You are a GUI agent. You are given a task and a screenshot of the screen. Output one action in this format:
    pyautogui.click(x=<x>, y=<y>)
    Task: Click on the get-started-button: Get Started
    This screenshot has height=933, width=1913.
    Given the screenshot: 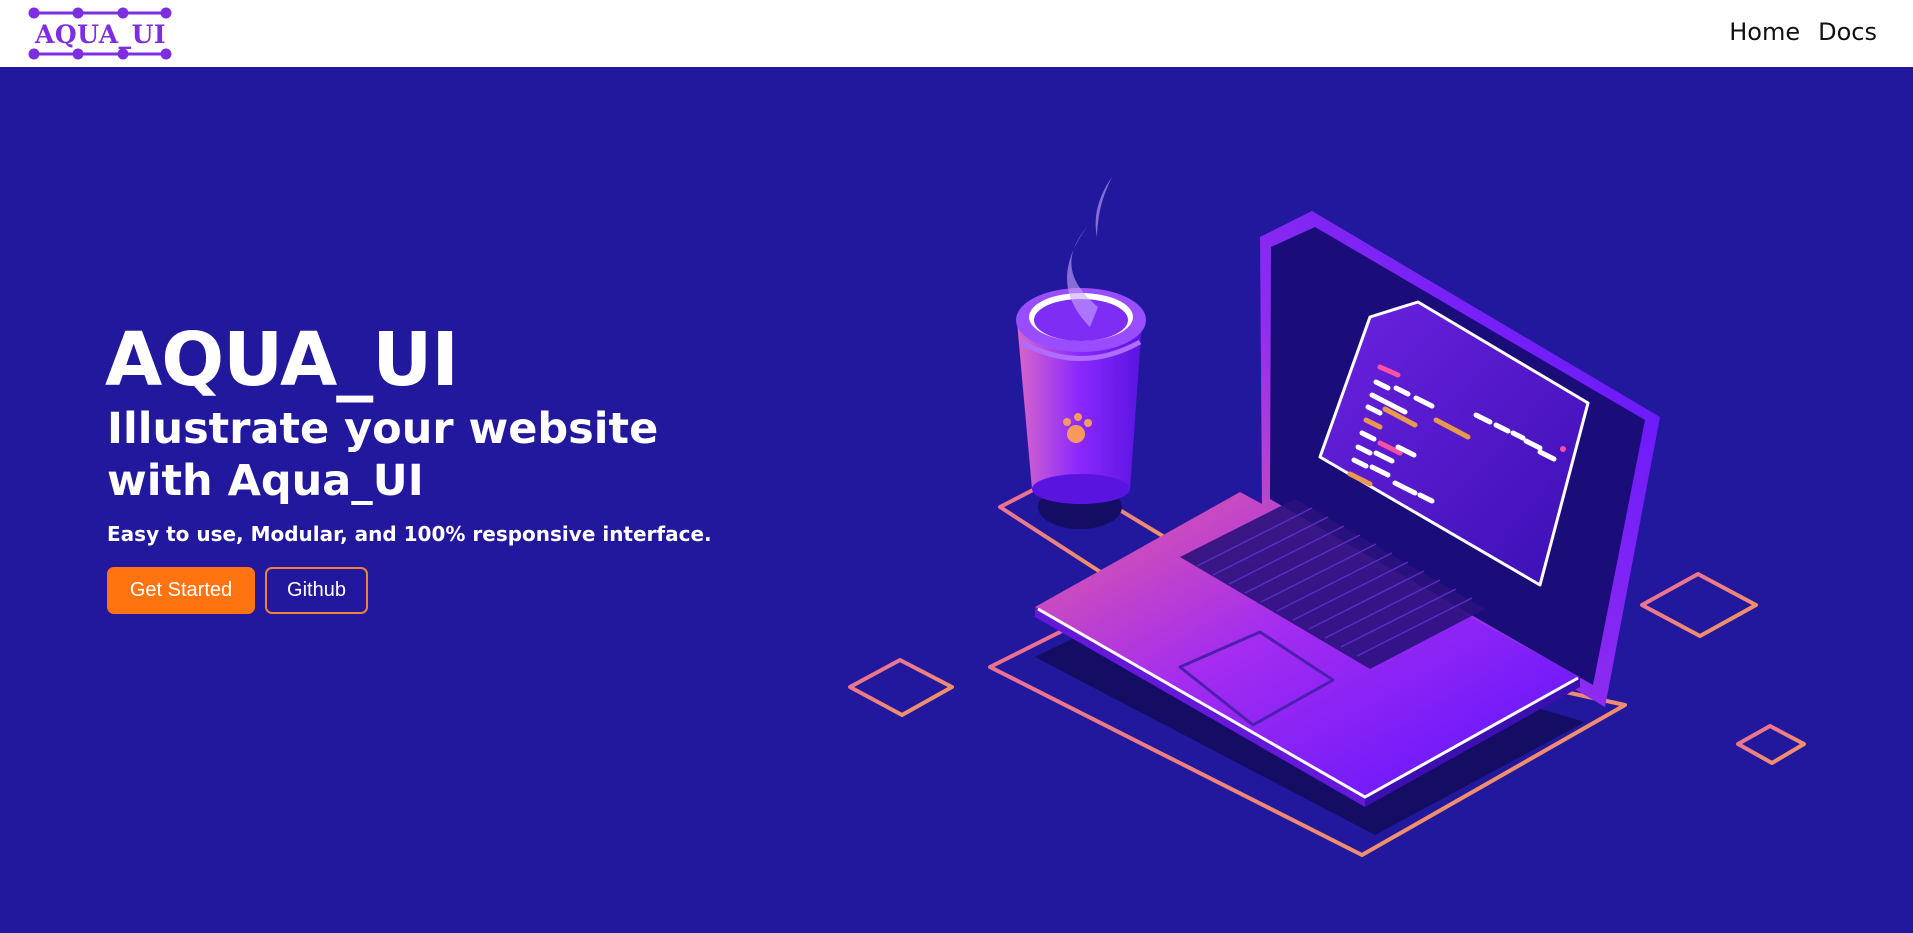 What is the action you would take?
    pyautogui.click(x=181, y=590)
    